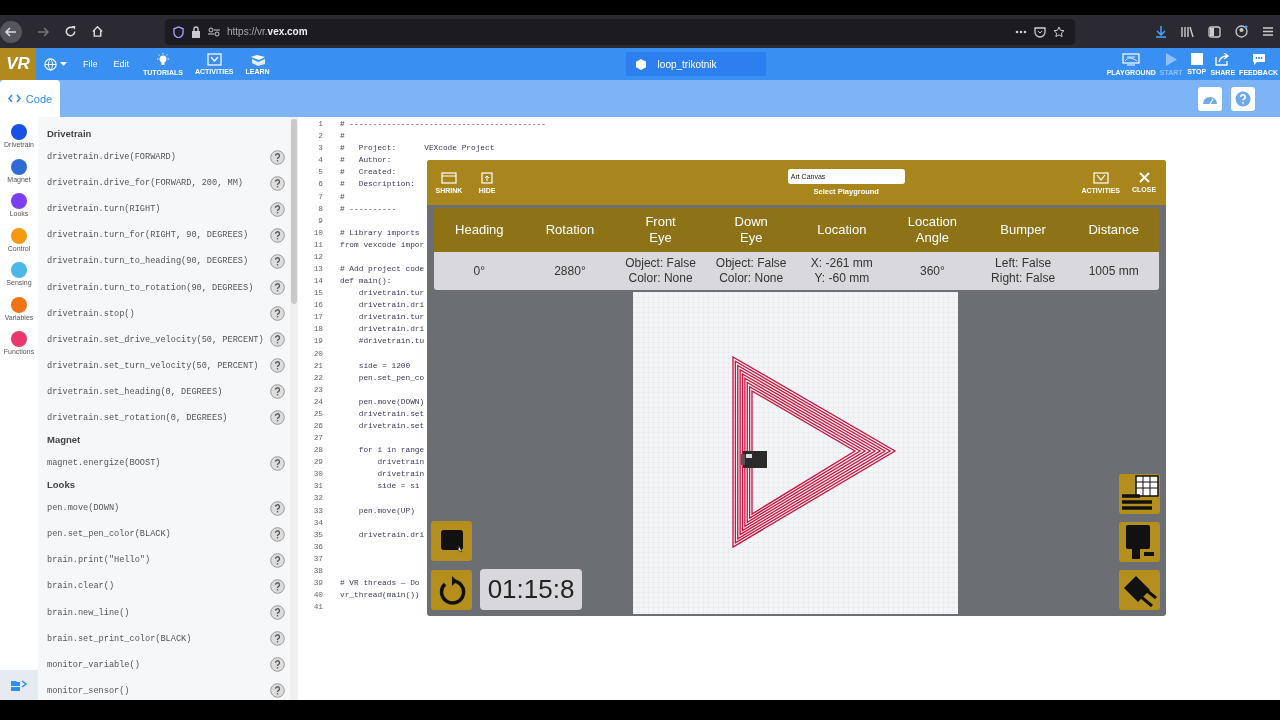 The image size is (1280, 720). I want to click on reload-icon, so click(70, 31).